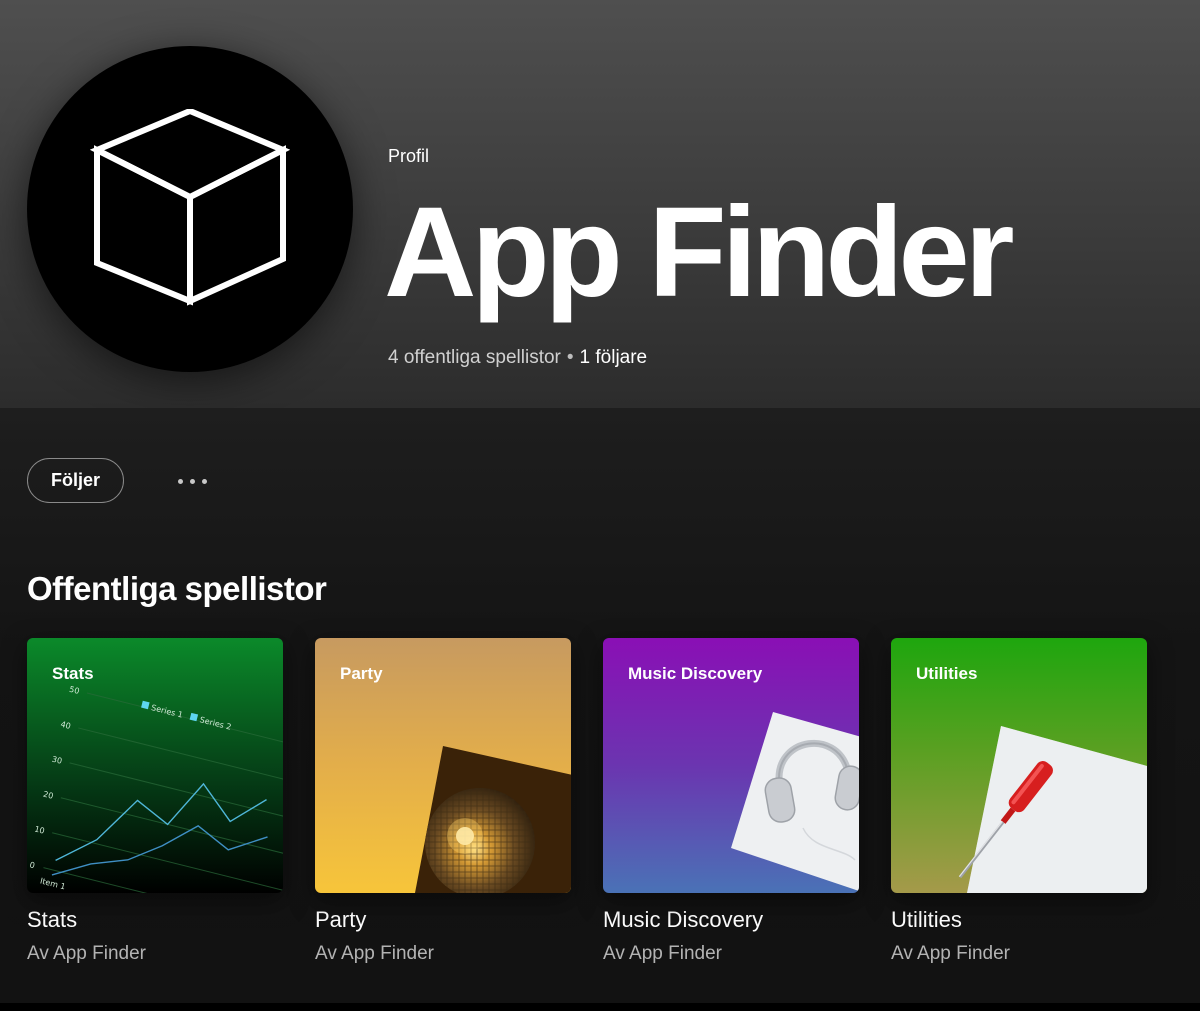 This screenshot has height=1011, width=1200. I want to click on profile-avatar, so click(190, 209).